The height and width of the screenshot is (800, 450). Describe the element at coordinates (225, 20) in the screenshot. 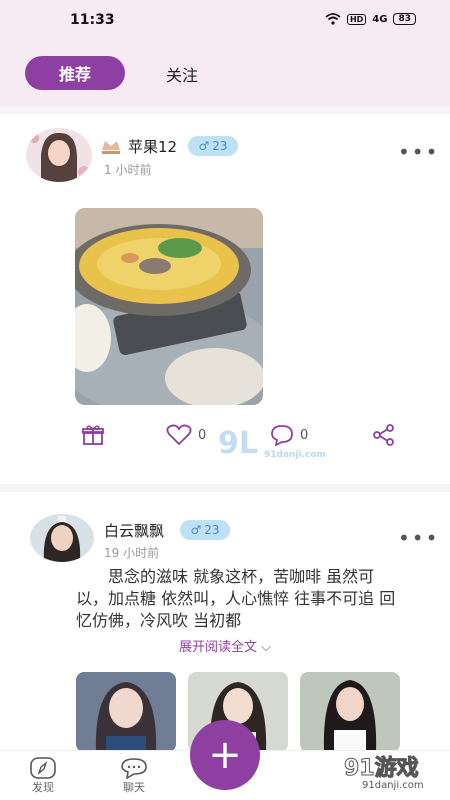

I see `status-bar: 11:33 HD 4G 83` at that location.